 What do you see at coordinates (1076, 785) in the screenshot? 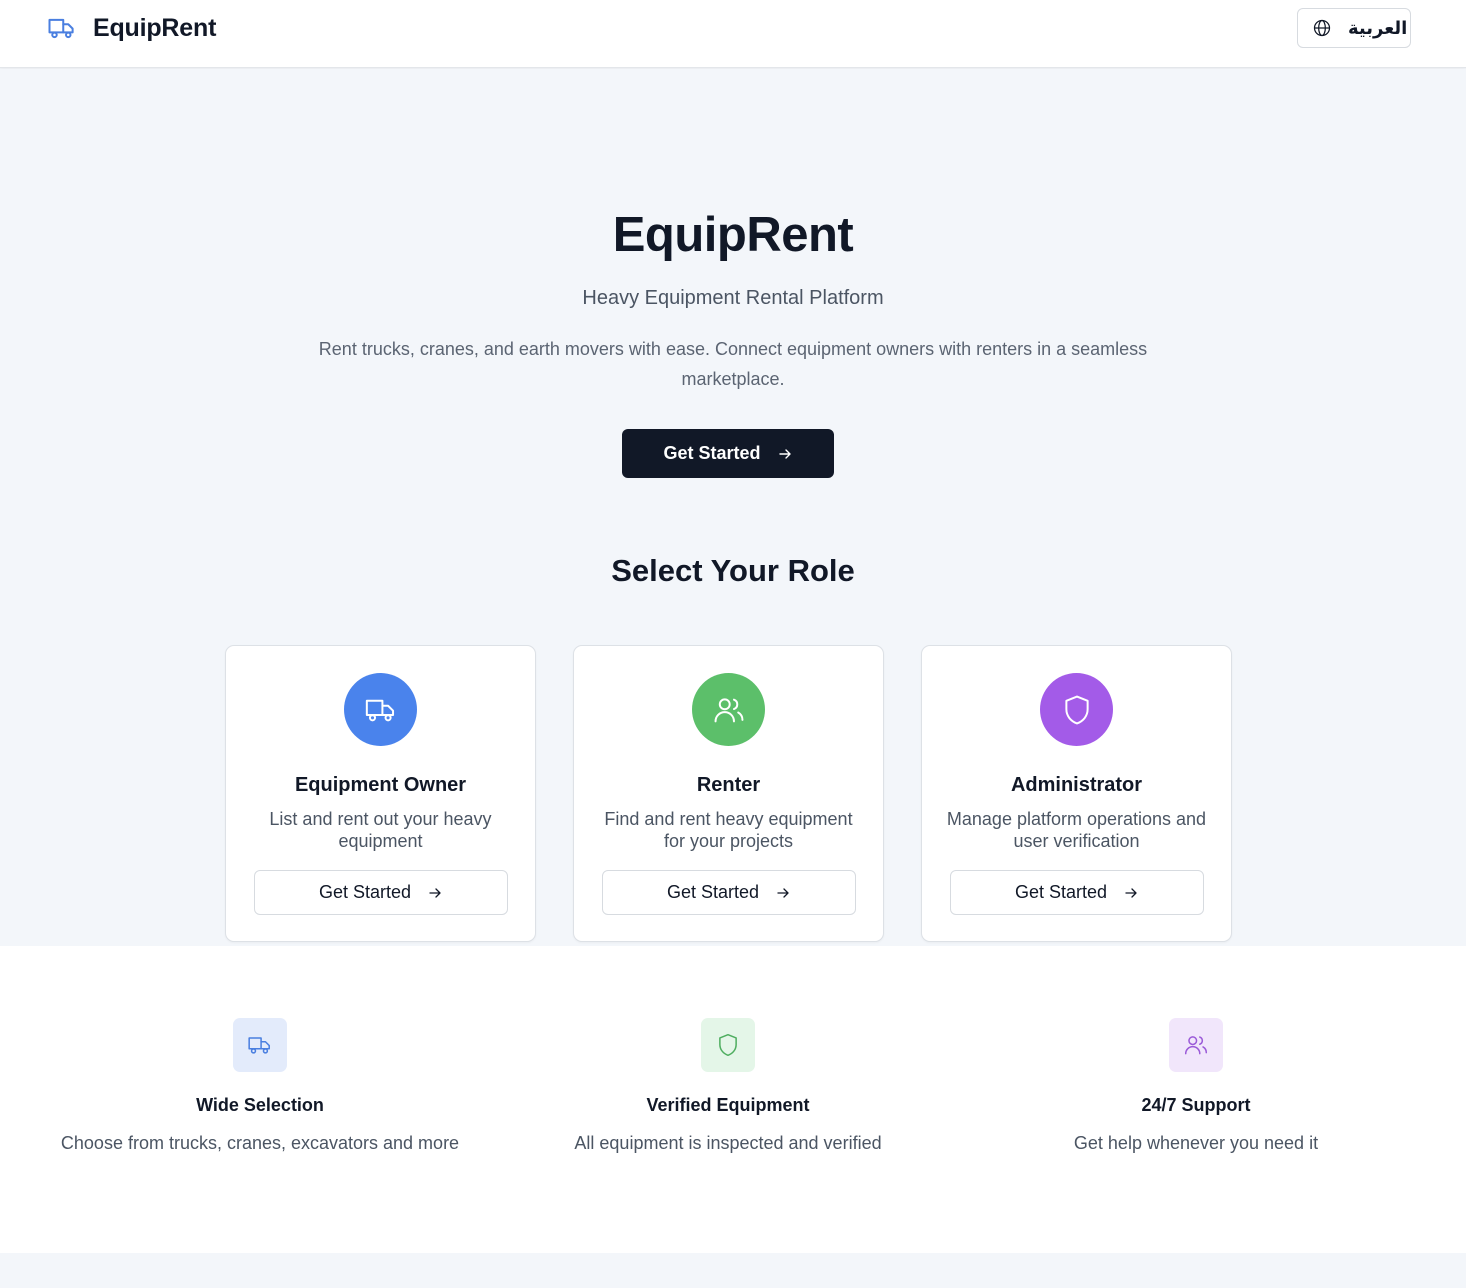
I see `role-name: Administrator` at bounding box center [1076, 785].